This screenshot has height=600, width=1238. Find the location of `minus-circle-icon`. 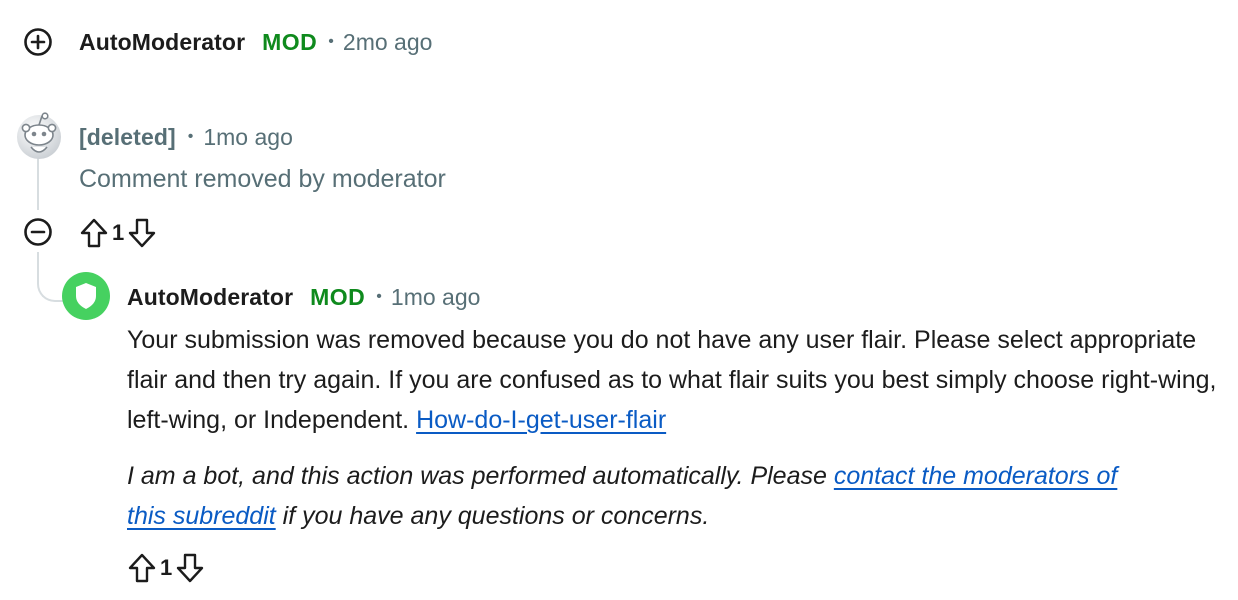

minus-circle-icon is located at coordinates (38, 232).